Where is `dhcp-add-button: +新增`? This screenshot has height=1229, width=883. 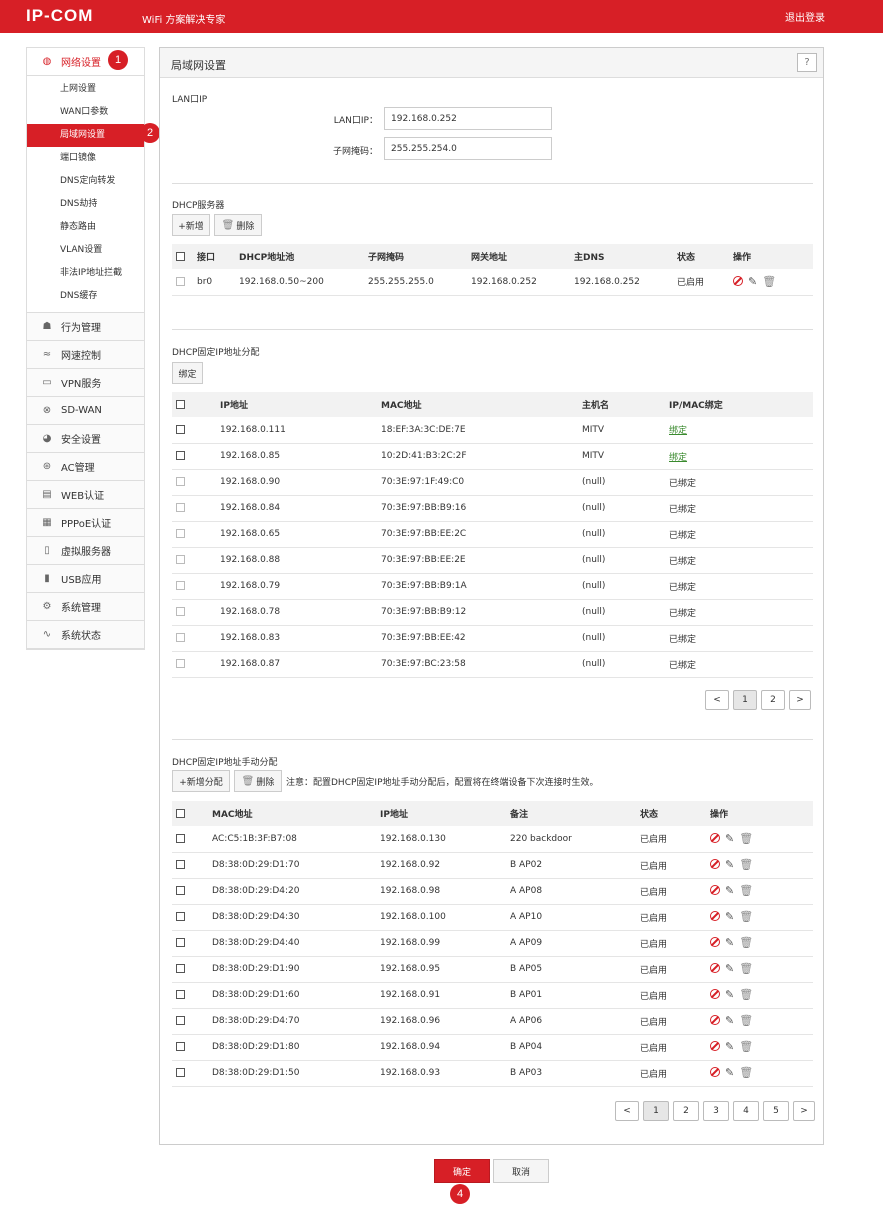
dhcp-add-button: +新增 is located at coordinates (191, 225).